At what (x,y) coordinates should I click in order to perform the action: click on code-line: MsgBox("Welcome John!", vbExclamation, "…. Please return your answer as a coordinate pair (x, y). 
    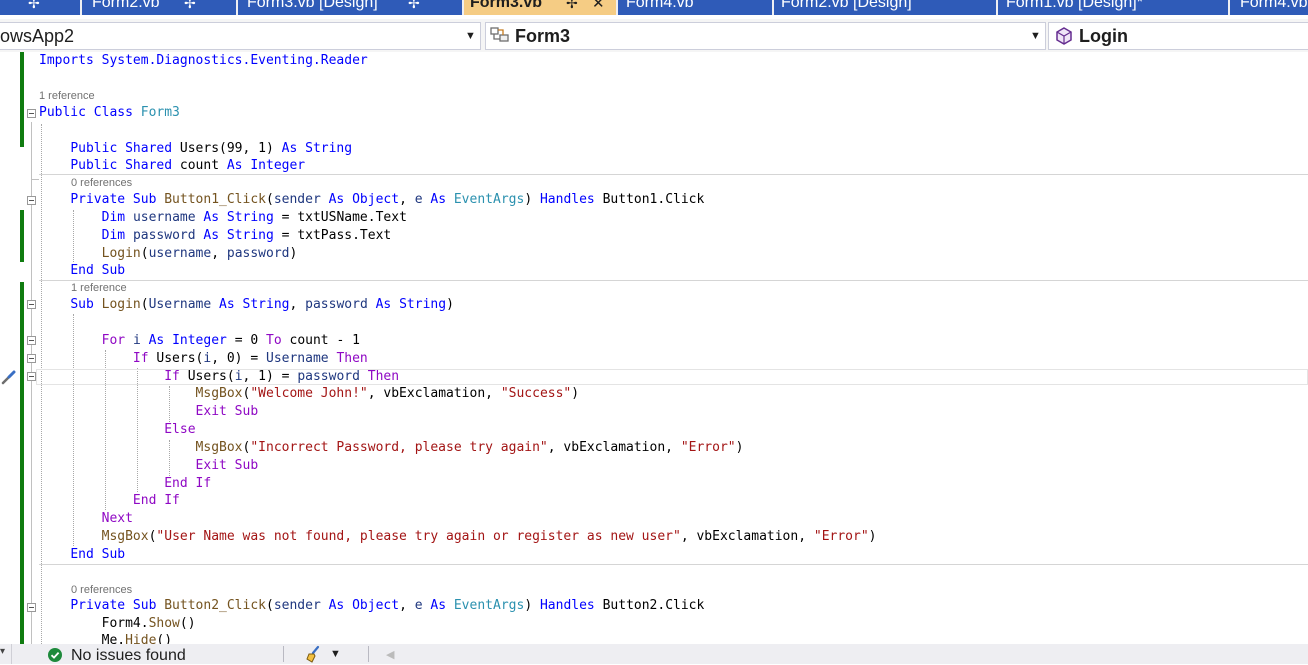
    Looking at the image, I should click on (309, 394).